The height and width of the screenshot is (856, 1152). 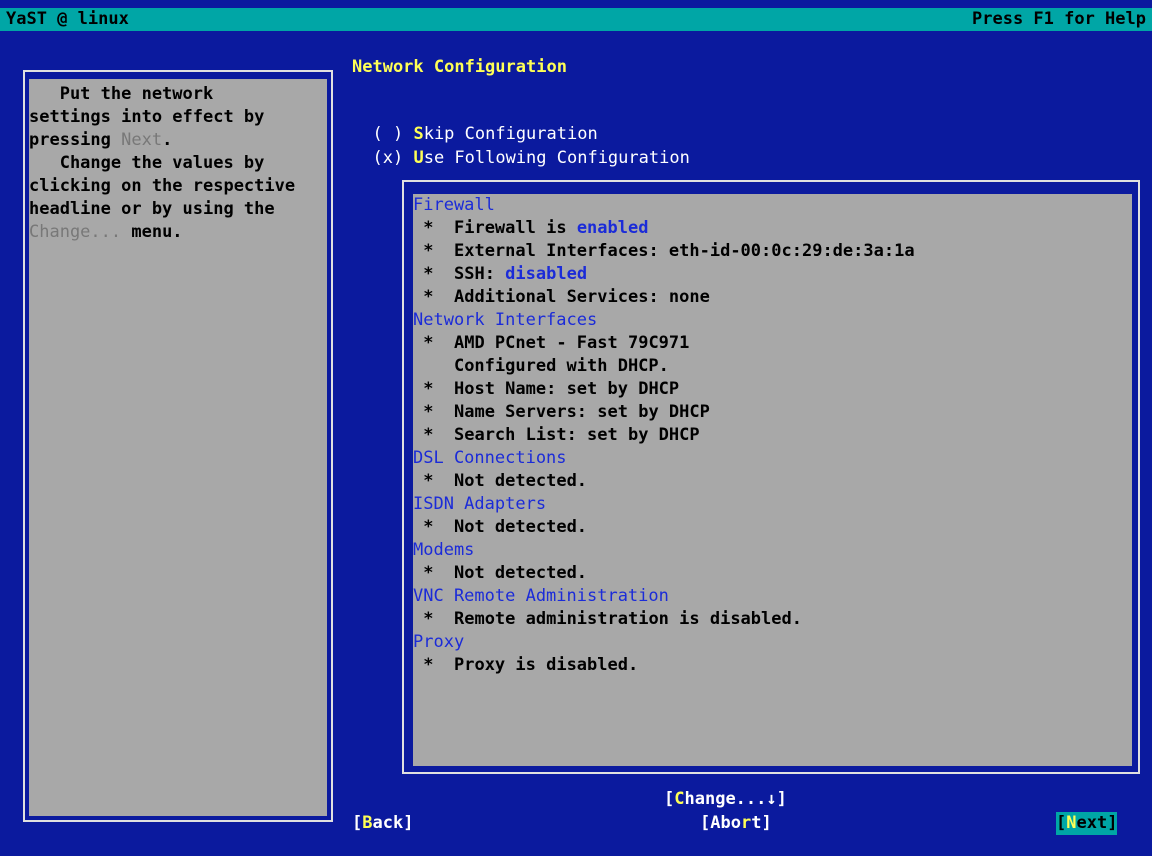 What do you see at coordinates (121, 94) in the screenshot?
I see `help-text-fragment: Put the network` at bounding box center [121, 94].